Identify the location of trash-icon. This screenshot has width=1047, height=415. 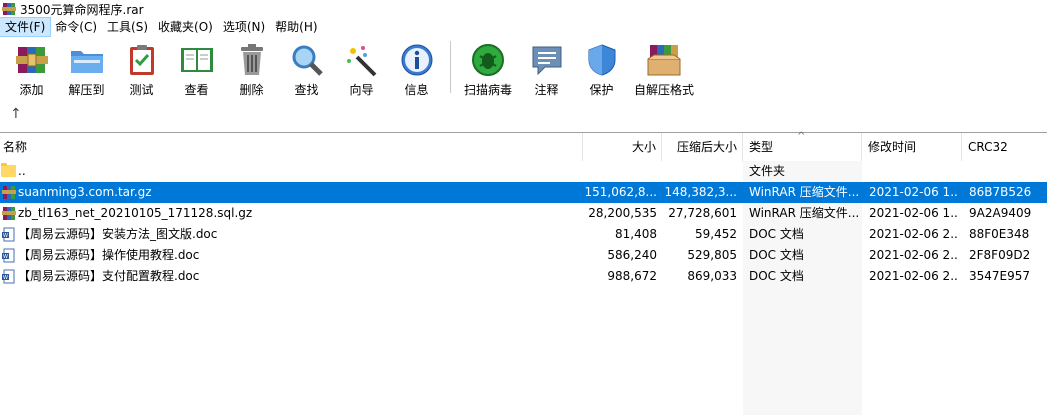
(252, 59).